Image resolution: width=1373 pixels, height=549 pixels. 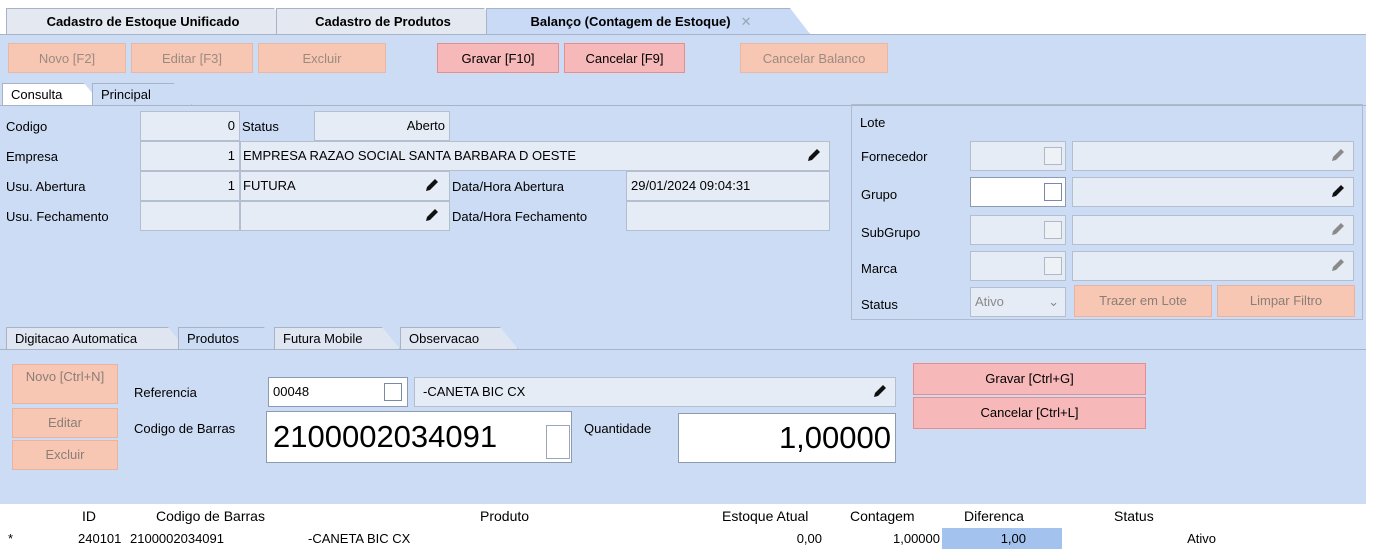 What do you see at coordinates (185, 428) in the screenshot?
I see `codbarras-label: Codigo de Barras` at bounding box center [185, 428].